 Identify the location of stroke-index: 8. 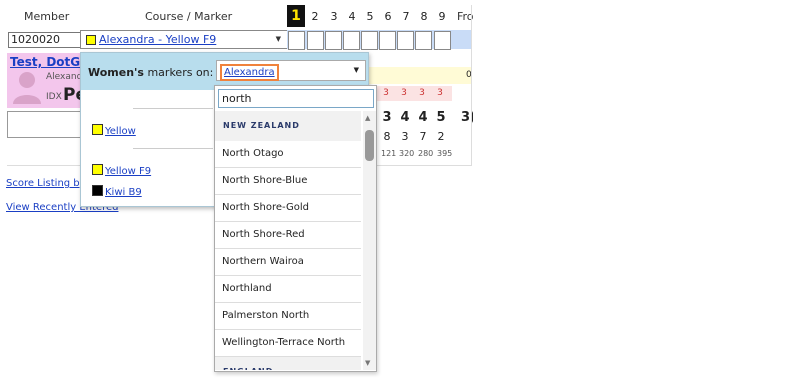
(387, 136).